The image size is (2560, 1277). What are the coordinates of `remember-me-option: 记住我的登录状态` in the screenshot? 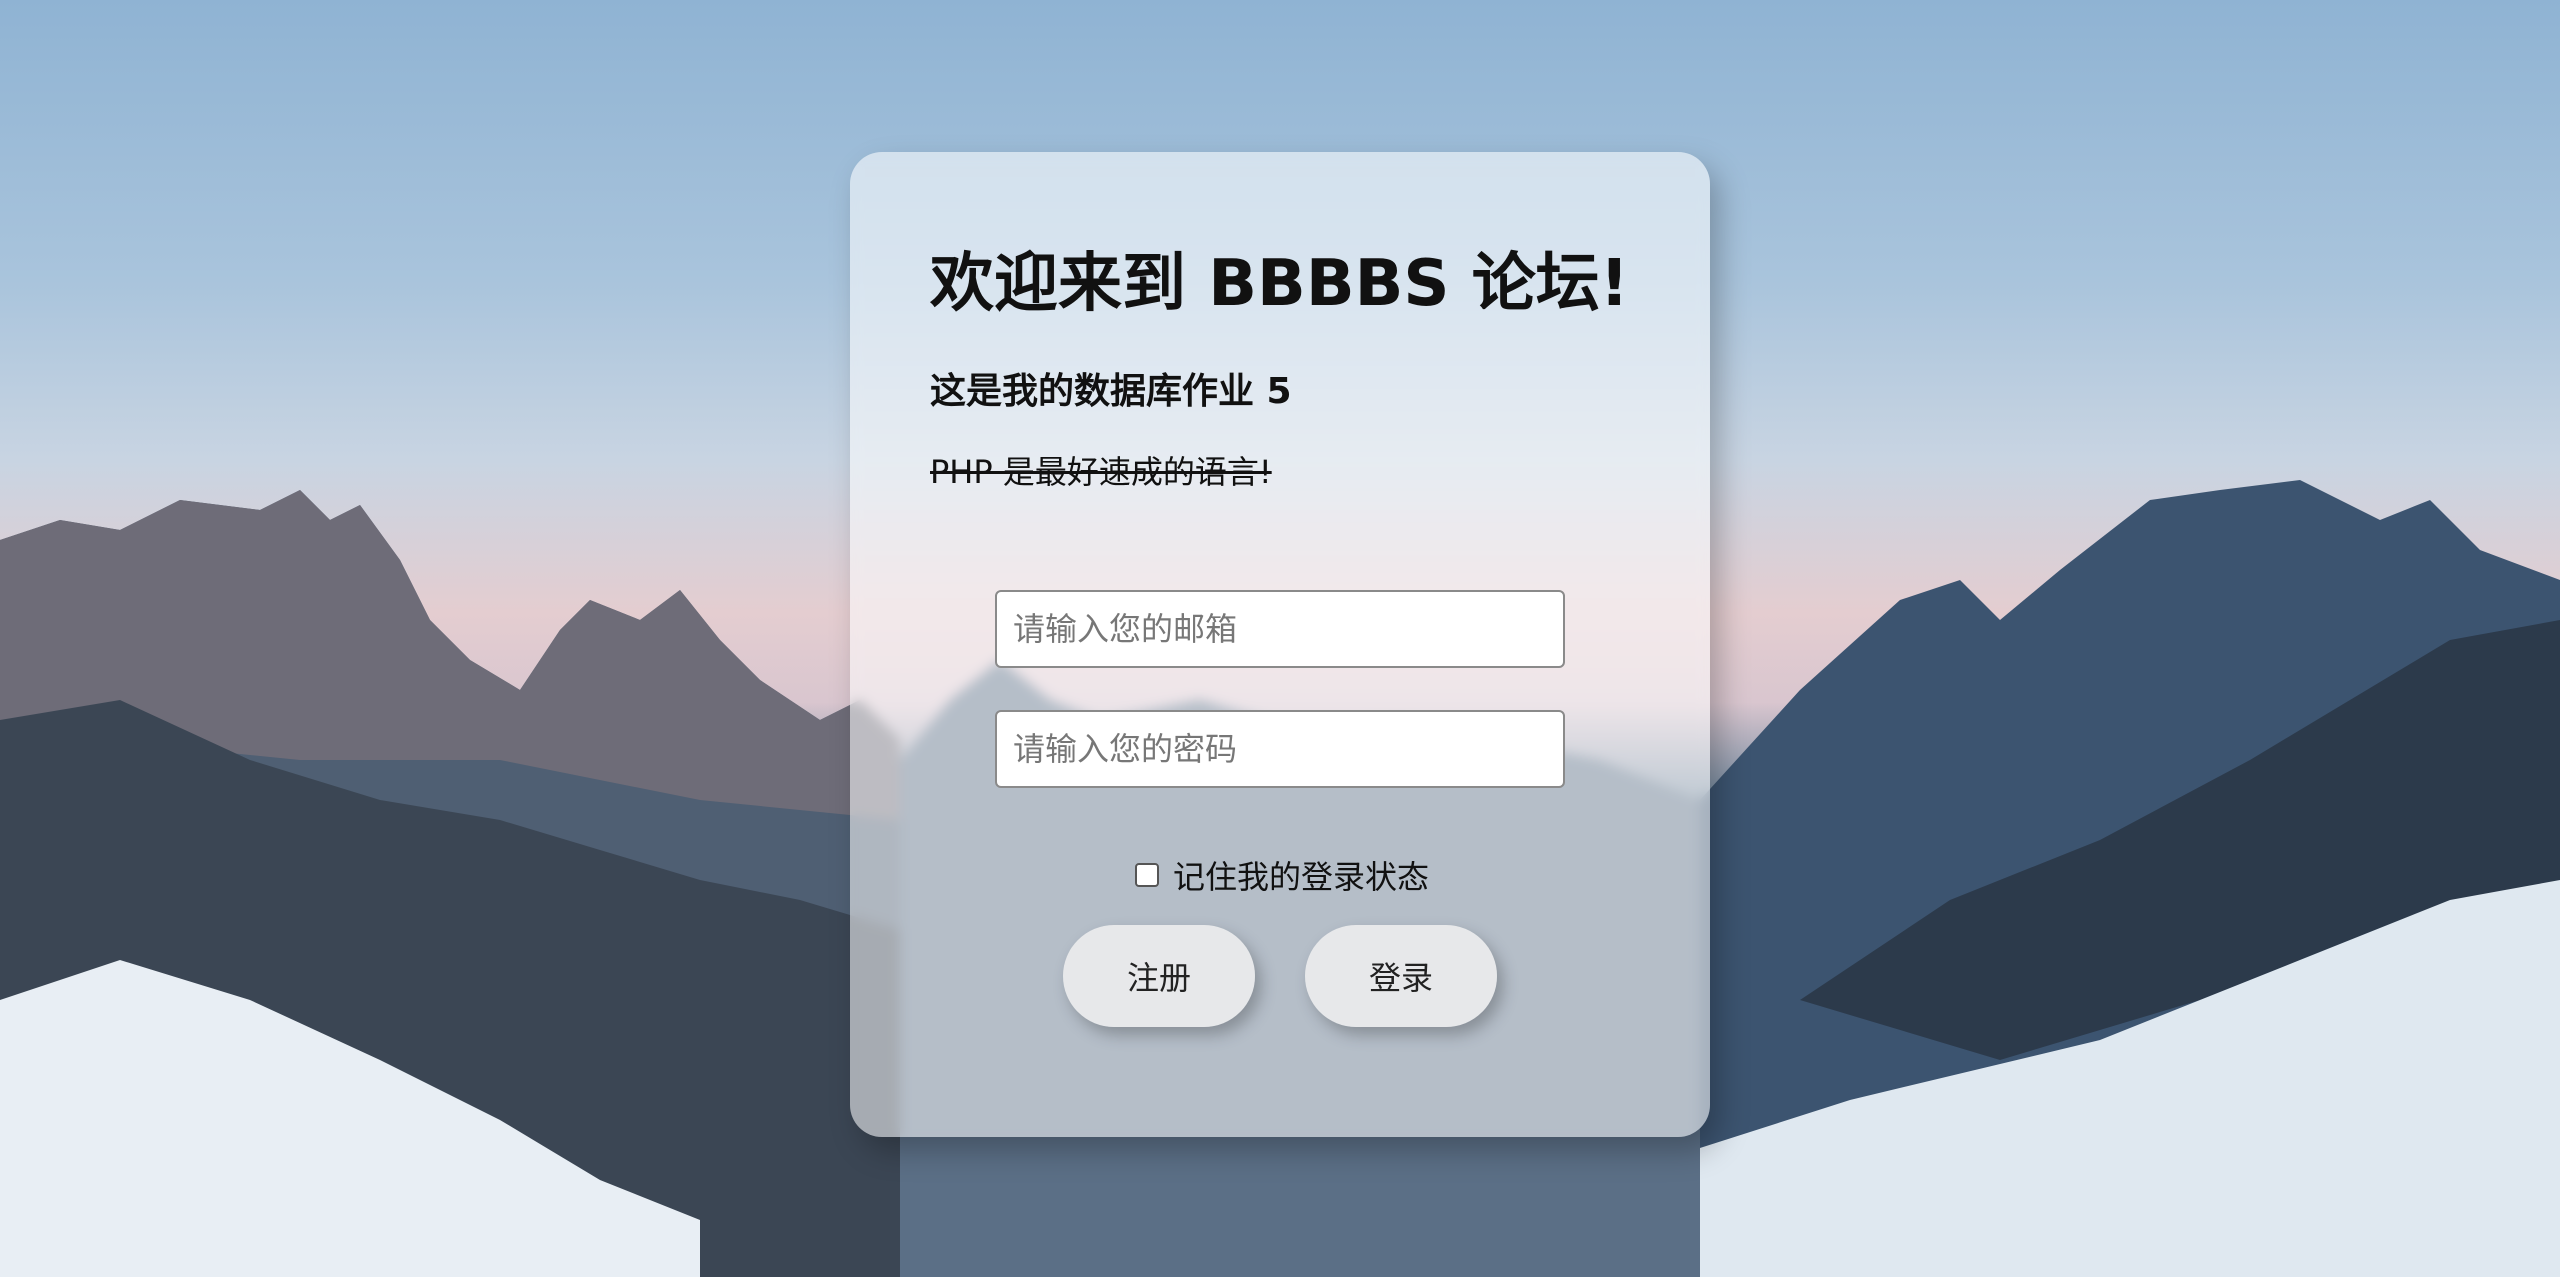 It's located at (1282, 875).